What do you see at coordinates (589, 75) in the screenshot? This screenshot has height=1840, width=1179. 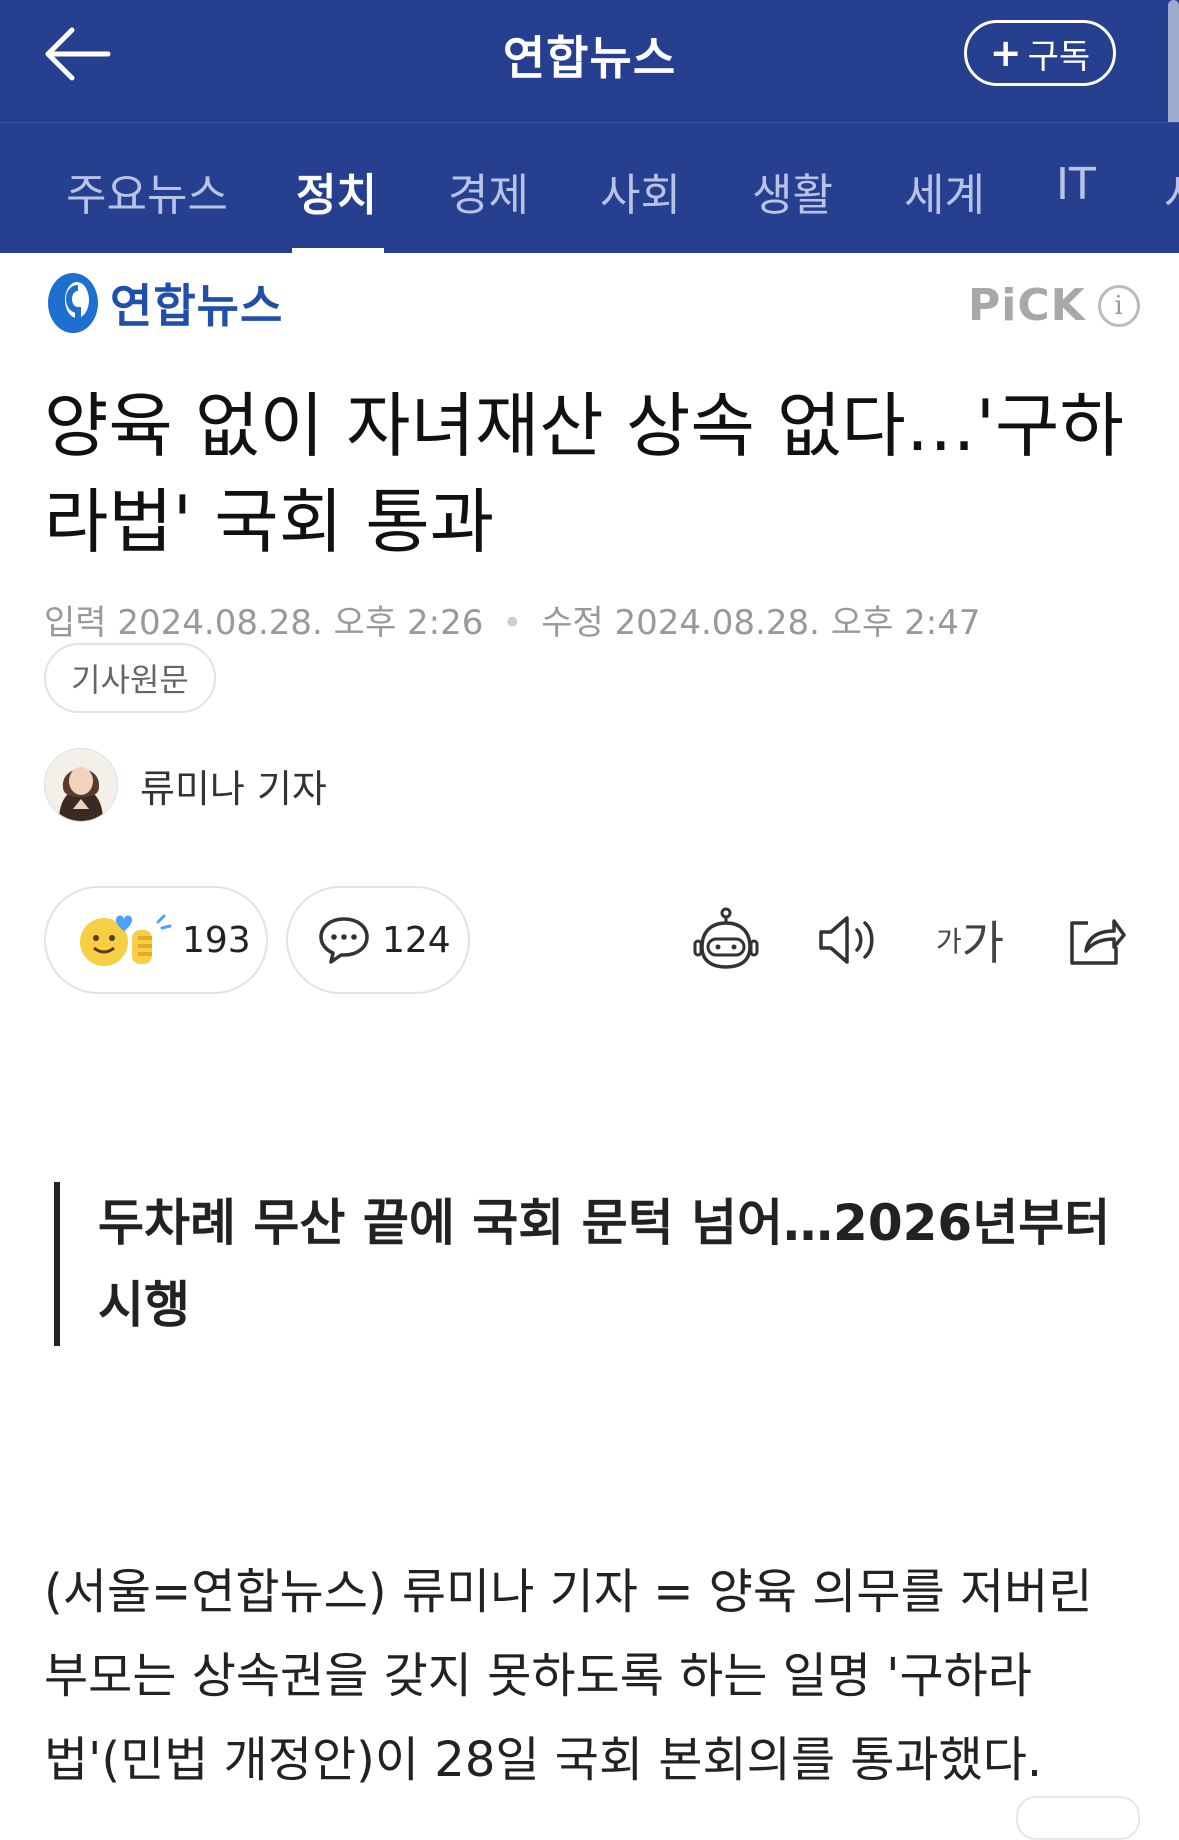 I see `top-bar: 연합뉴스 + 구독` at bounding box center [589, 75].